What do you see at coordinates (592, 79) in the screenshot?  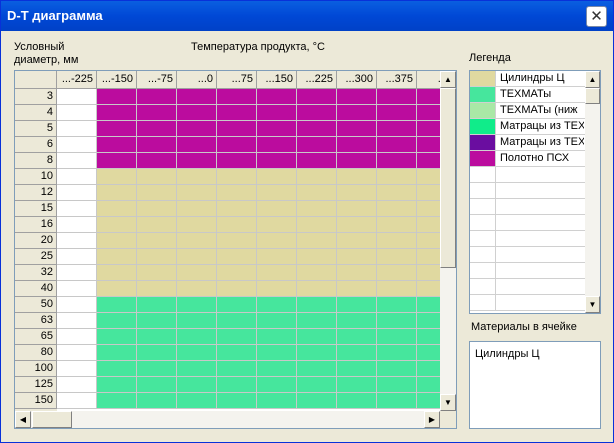 I see `legend-scroll-up-icon: ▲` at bounding box center [592, 79].